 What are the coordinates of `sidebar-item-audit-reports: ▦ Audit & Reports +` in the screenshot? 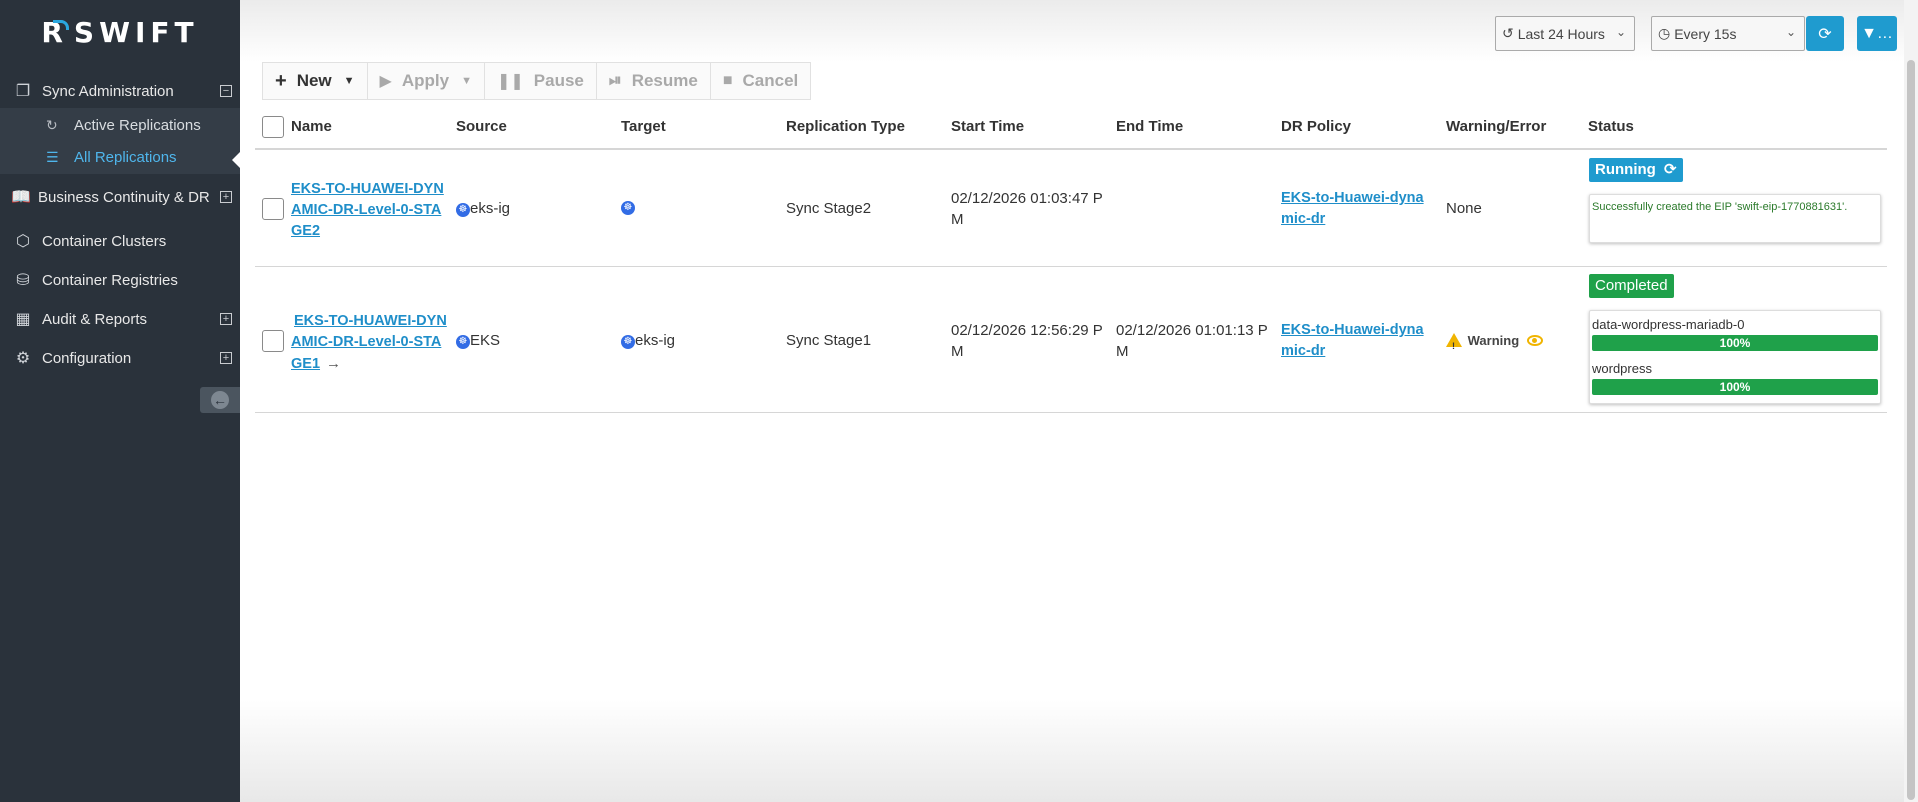 It's located at (120, 319).